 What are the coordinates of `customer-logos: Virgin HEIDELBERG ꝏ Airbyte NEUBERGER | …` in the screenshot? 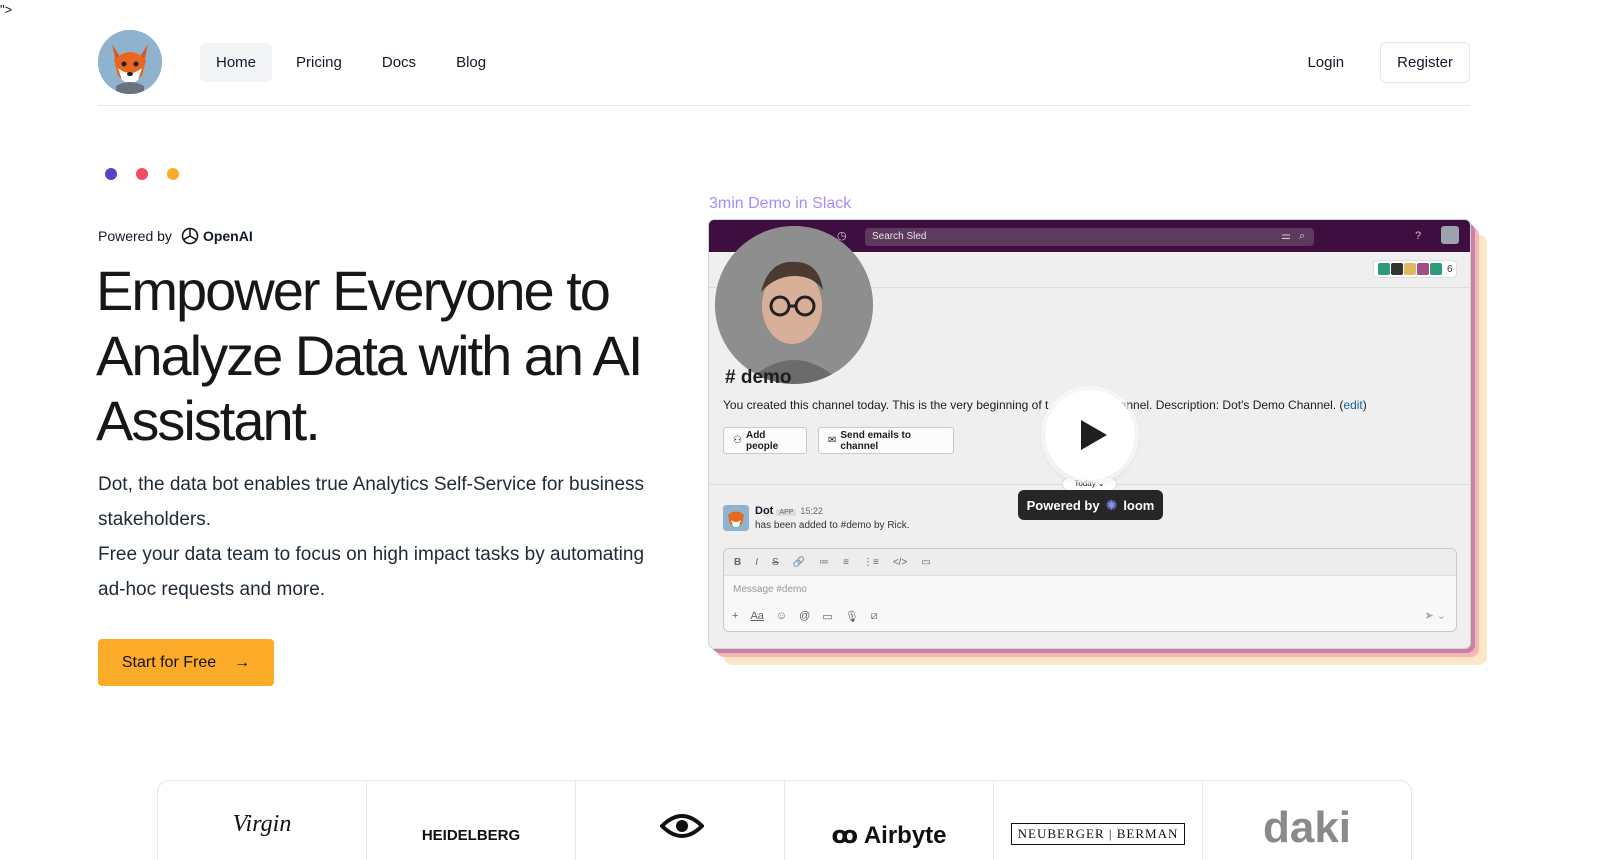 It's located at (784, 820).